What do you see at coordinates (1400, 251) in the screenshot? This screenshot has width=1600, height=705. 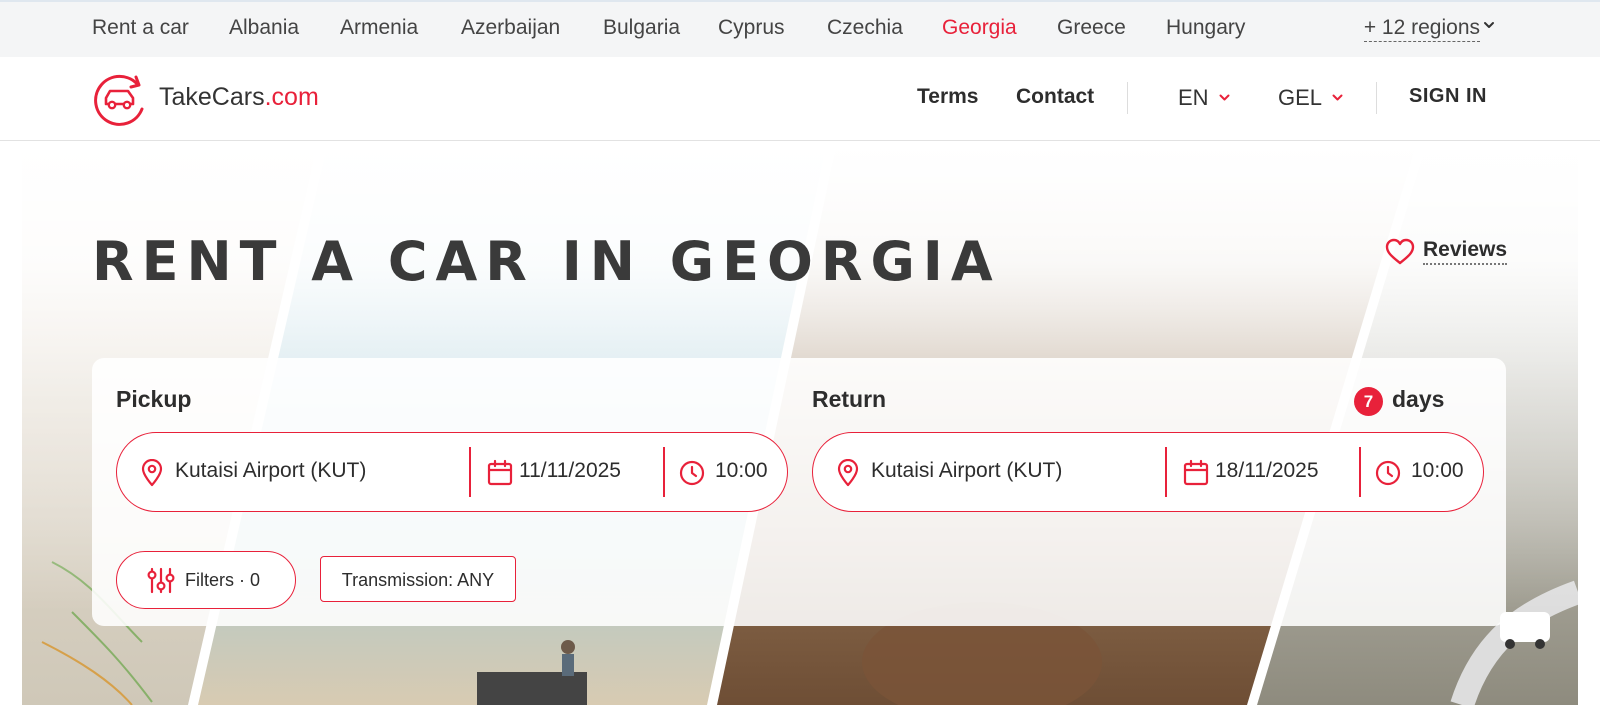 I see `heart-icon` at bounding box center [1400, 251].